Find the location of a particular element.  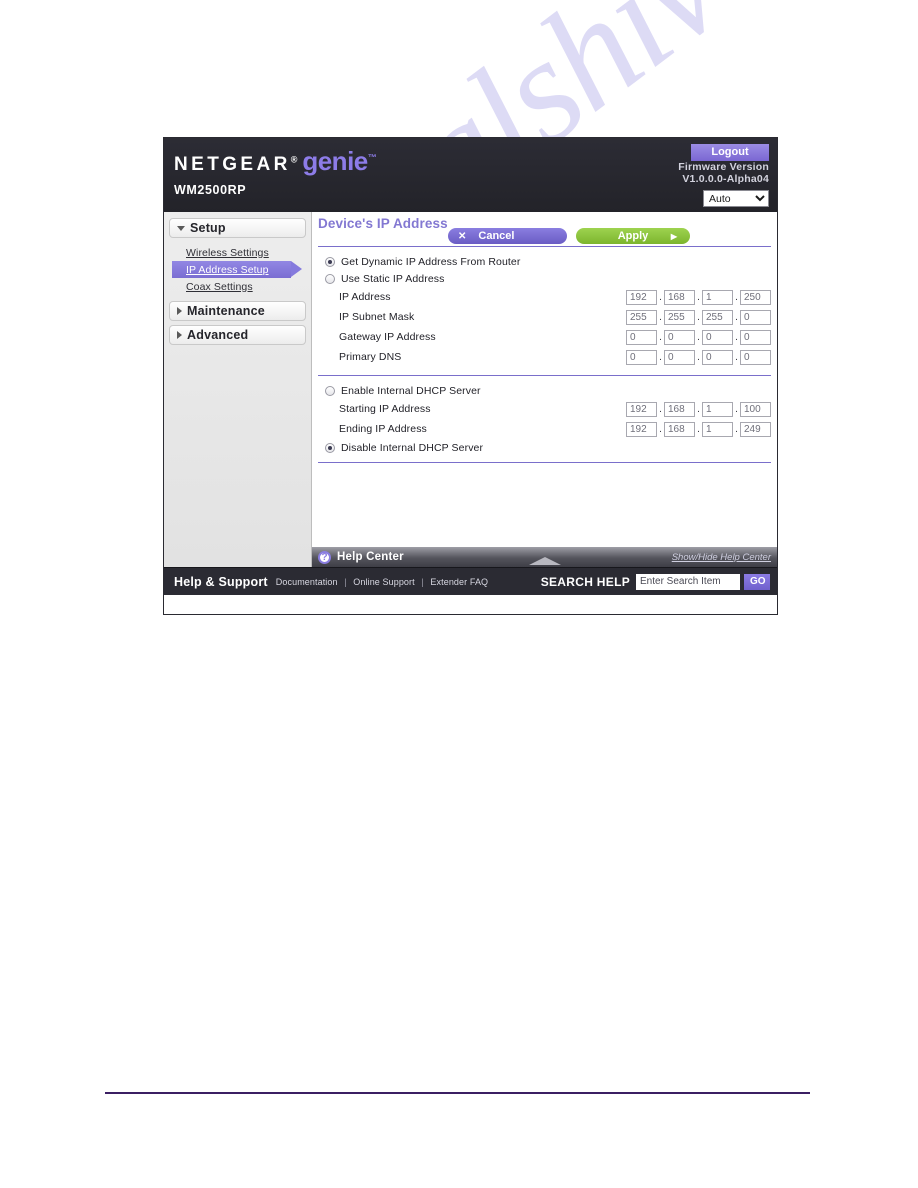

field-row-subnet-mask: IP Subnet Mask . . . is located at coordinates (544, 317).